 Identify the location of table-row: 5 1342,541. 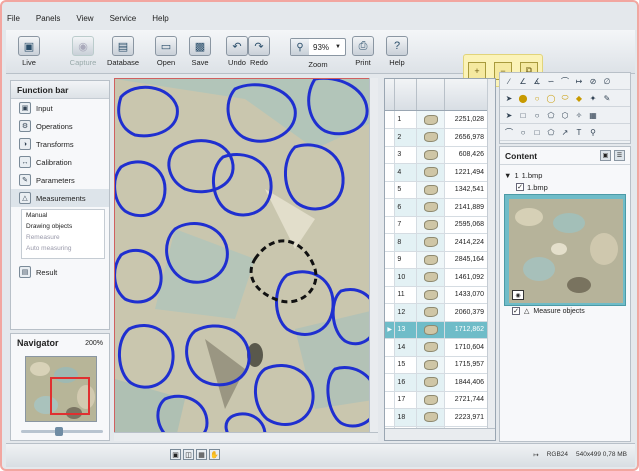
(436, 190).